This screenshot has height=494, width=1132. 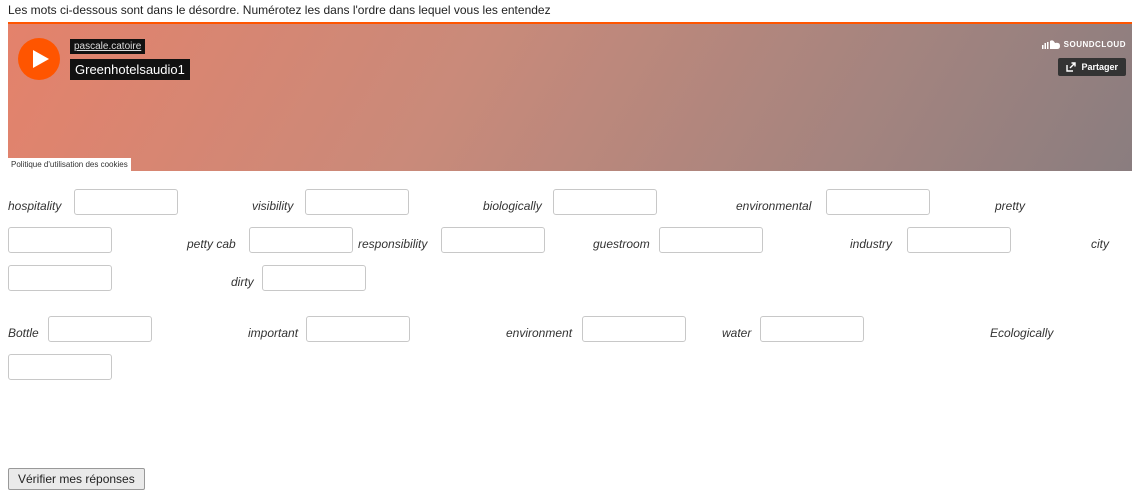 What do you see at coordinates (69, 164) in the screenshot?
I see `cookie-policy-link: Politique d'utilisation des cookies` at bounding box center [69, 164].